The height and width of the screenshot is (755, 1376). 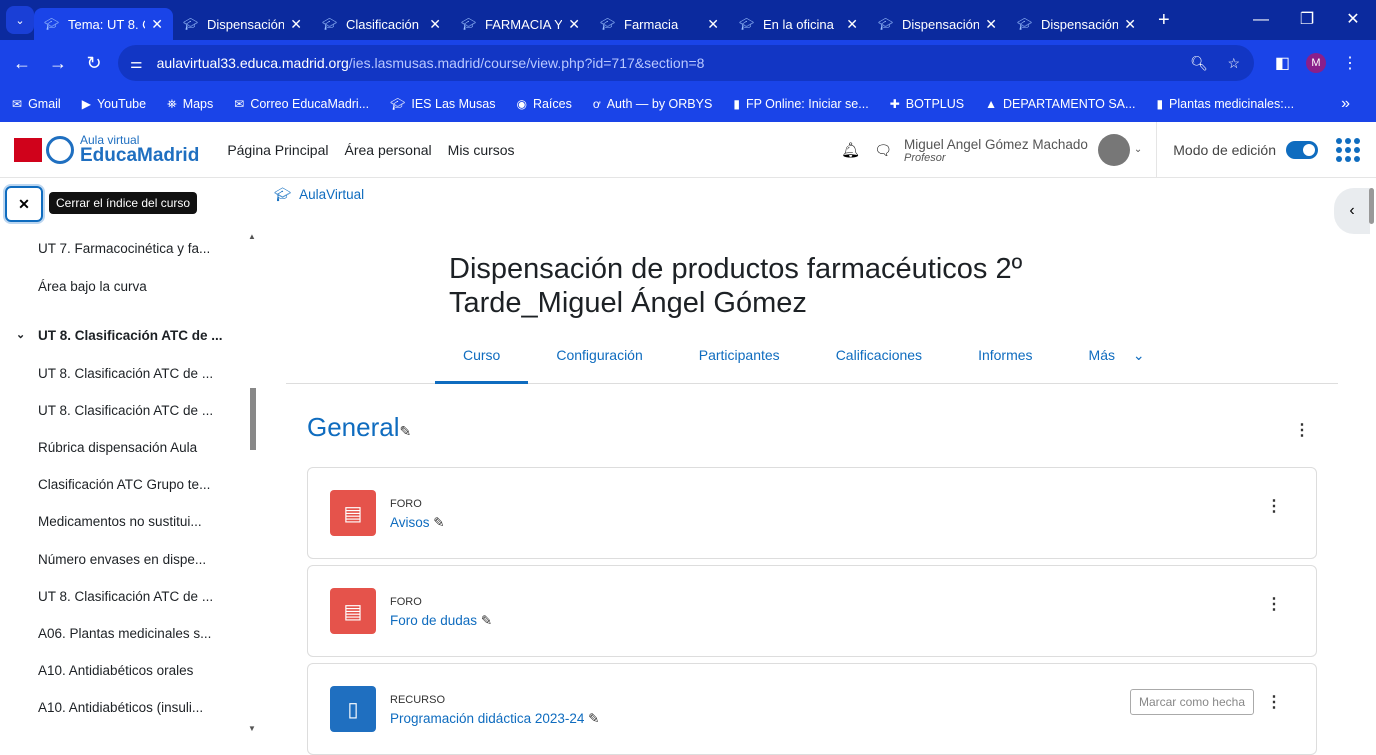 What do you see at coordinates (1302, 430) in the screenshot?
I see `section-menu-icon: ⋮` at bounding box center [1302, 430].